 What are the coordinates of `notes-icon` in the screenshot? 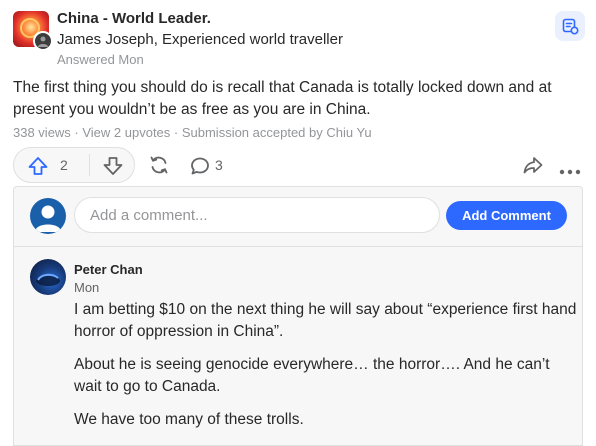 It's located at (570, 26).